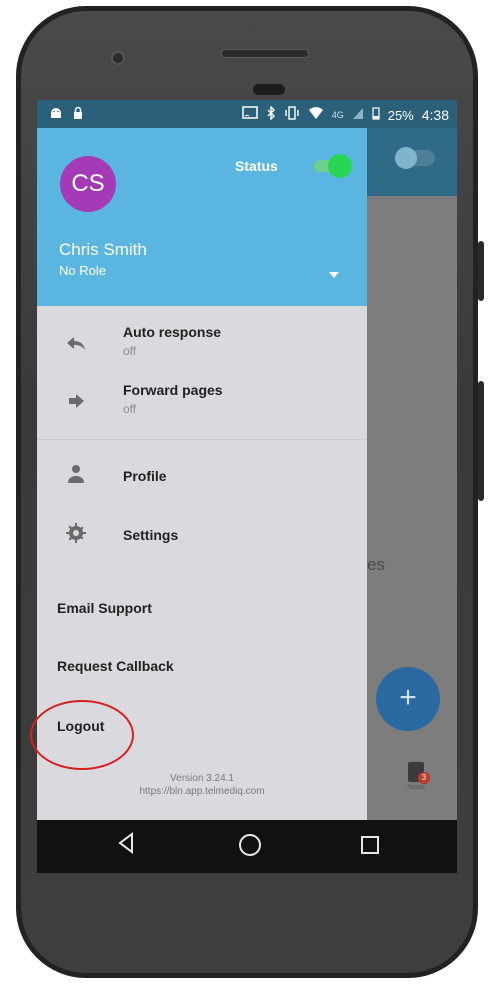  I want to click on auto-response-value: off, so click(130, 351).